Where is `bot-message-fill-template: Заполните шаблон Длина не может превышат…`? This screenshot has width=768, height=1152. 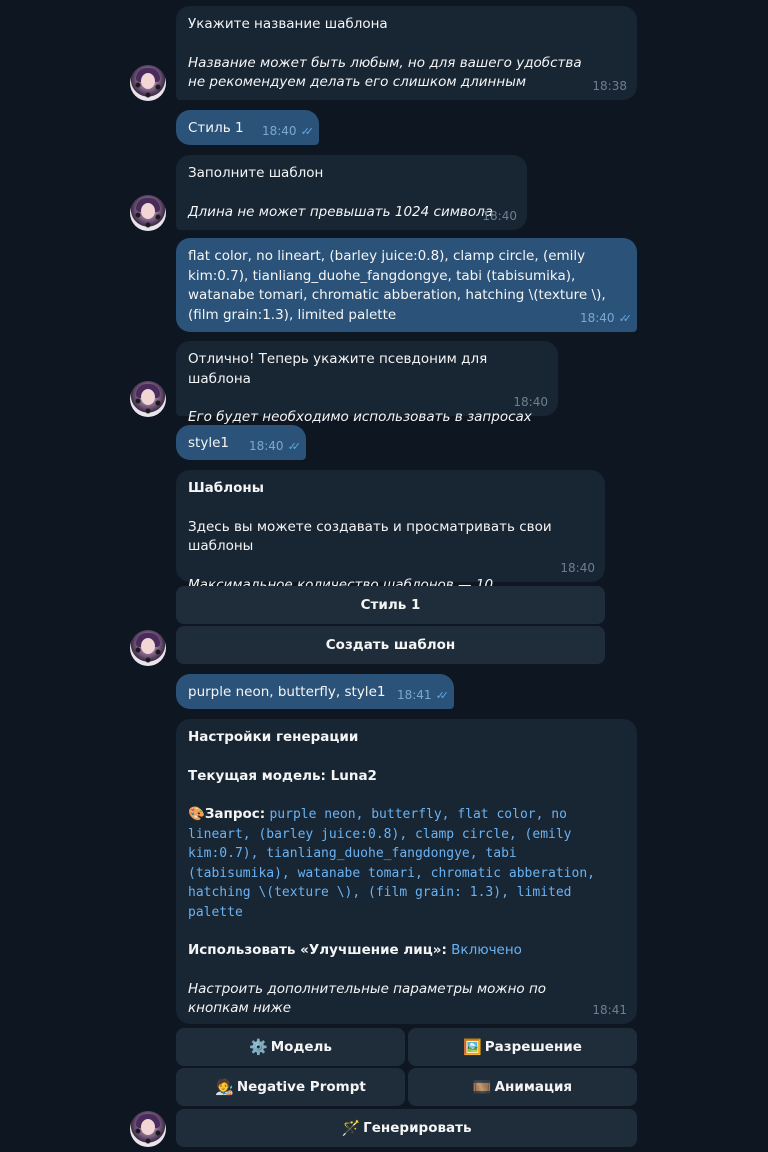 bot-message-fill-template: Заполните шаблон Длина не может превышат… is located at coordinates (351, 192).